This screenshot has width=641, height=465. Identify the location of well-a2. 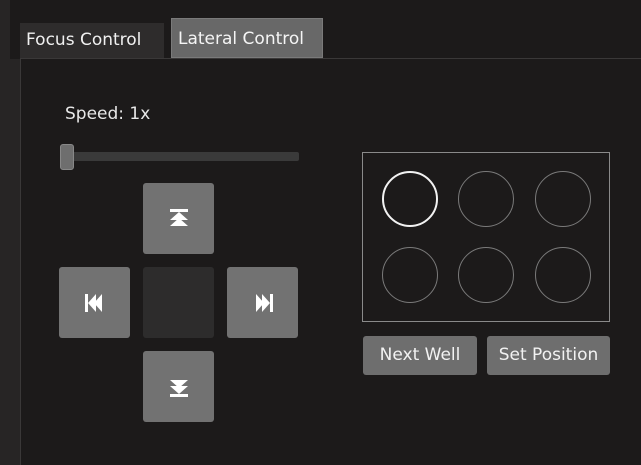
(486, 199).